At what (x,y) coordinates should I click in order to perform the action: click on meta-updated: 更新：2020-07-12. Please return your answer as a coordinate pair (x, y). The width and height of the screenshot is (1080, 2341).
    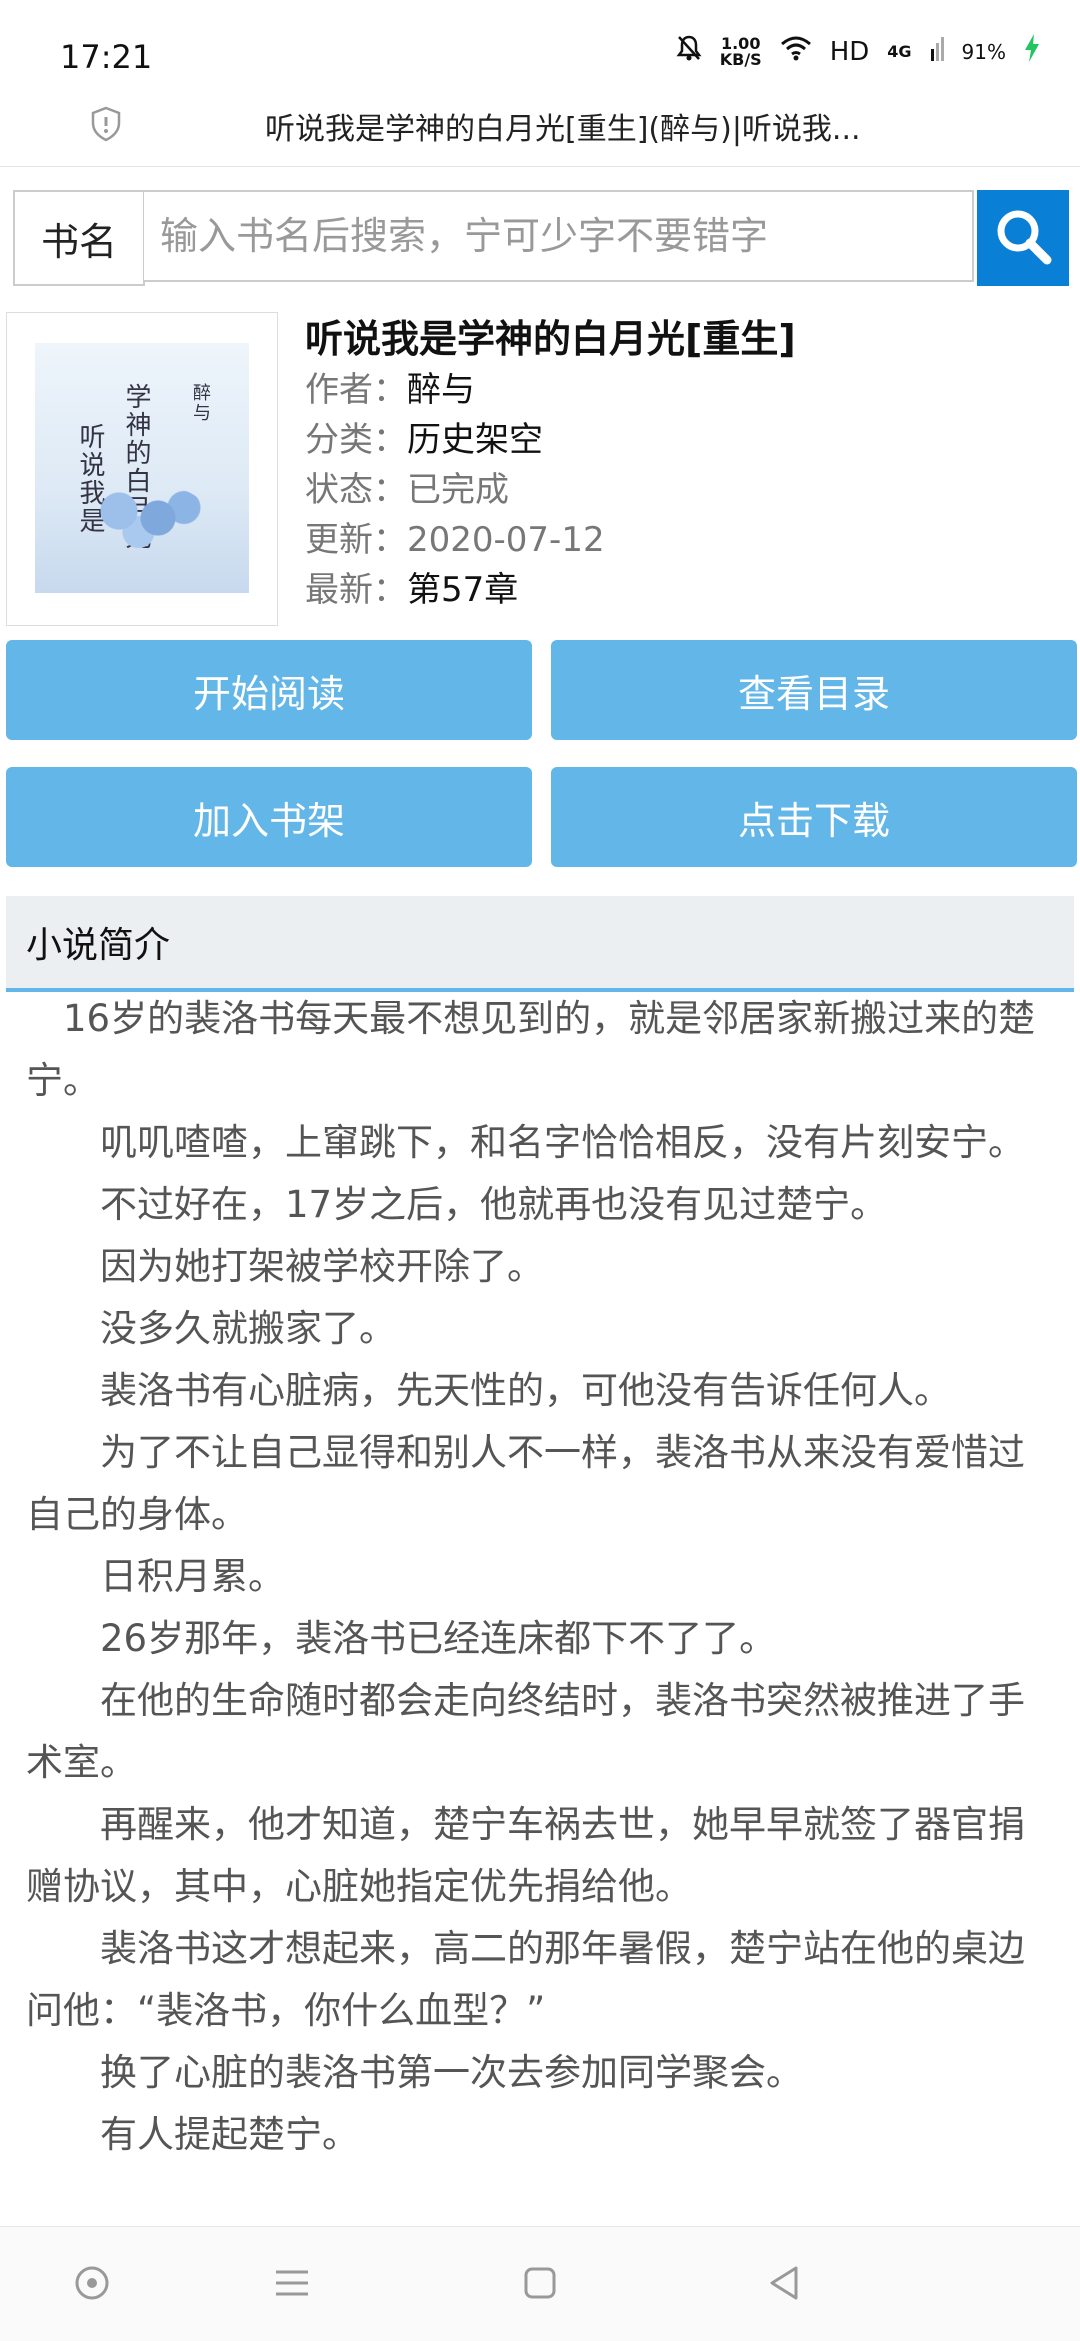
    Looking at the image, I should click on (455, 536).